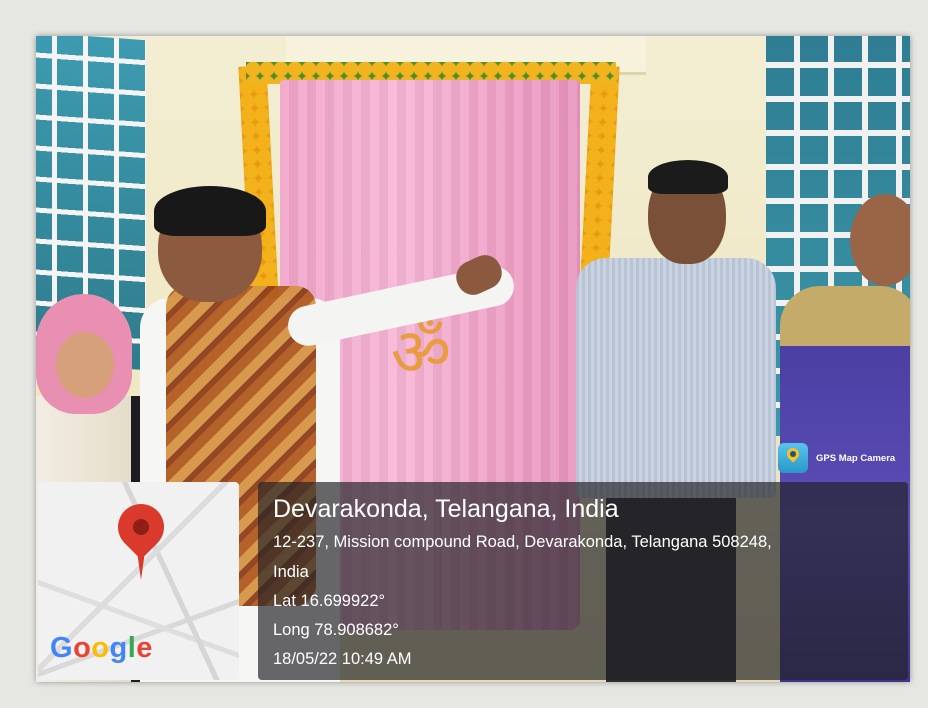  Describe the element at coordinates (132, 648) in the screenshot. I see `google-logo-letter: l` at that location.